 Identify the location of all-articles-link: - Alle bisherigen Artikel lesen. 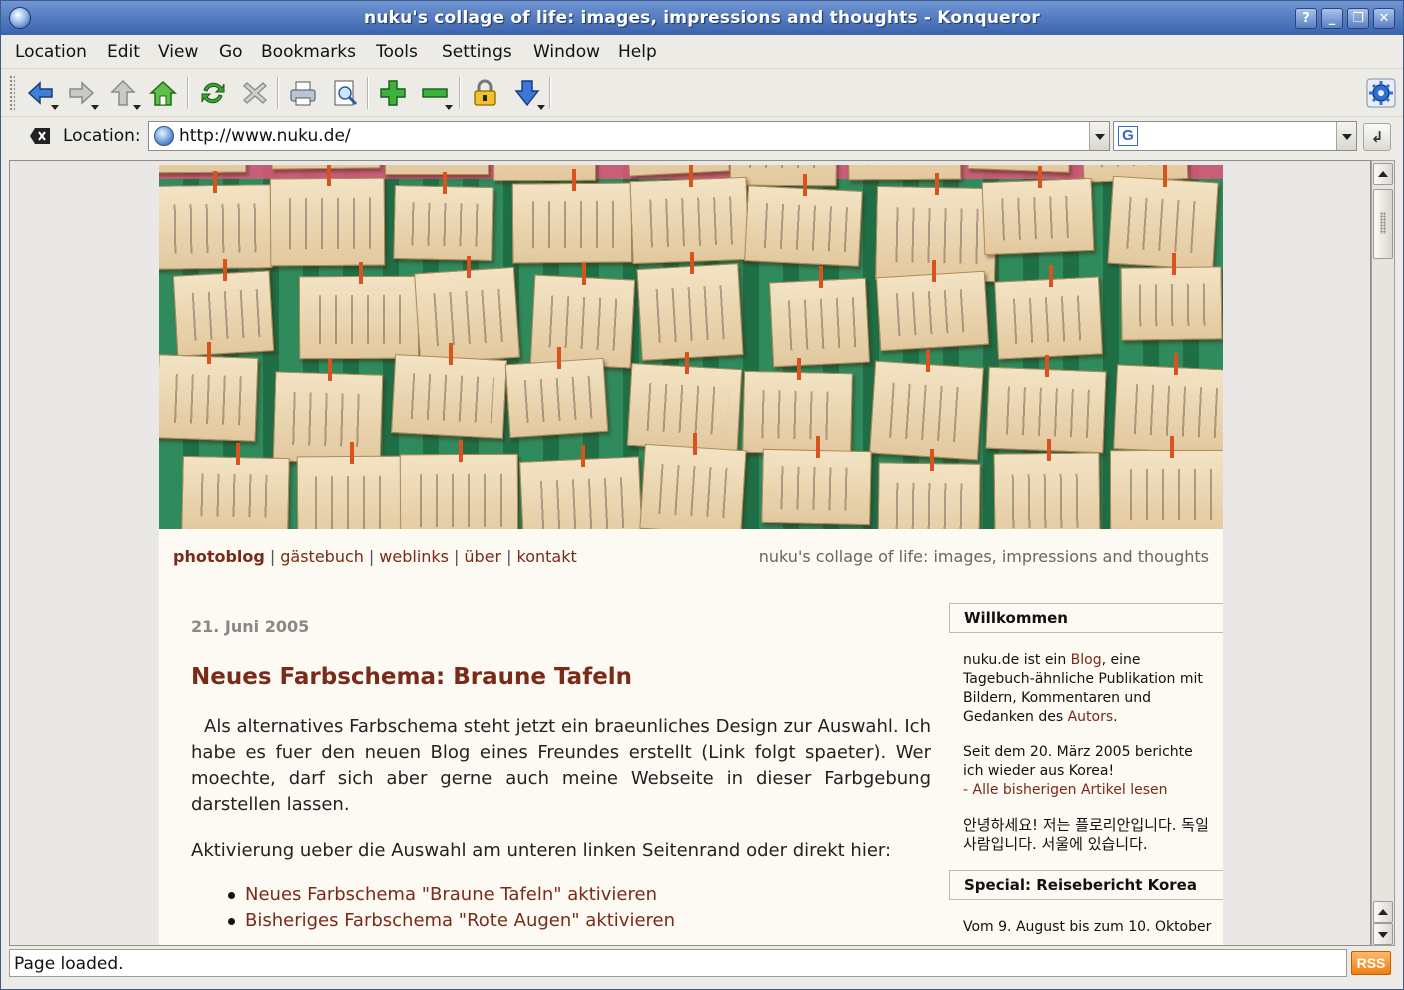
(1065, 790).